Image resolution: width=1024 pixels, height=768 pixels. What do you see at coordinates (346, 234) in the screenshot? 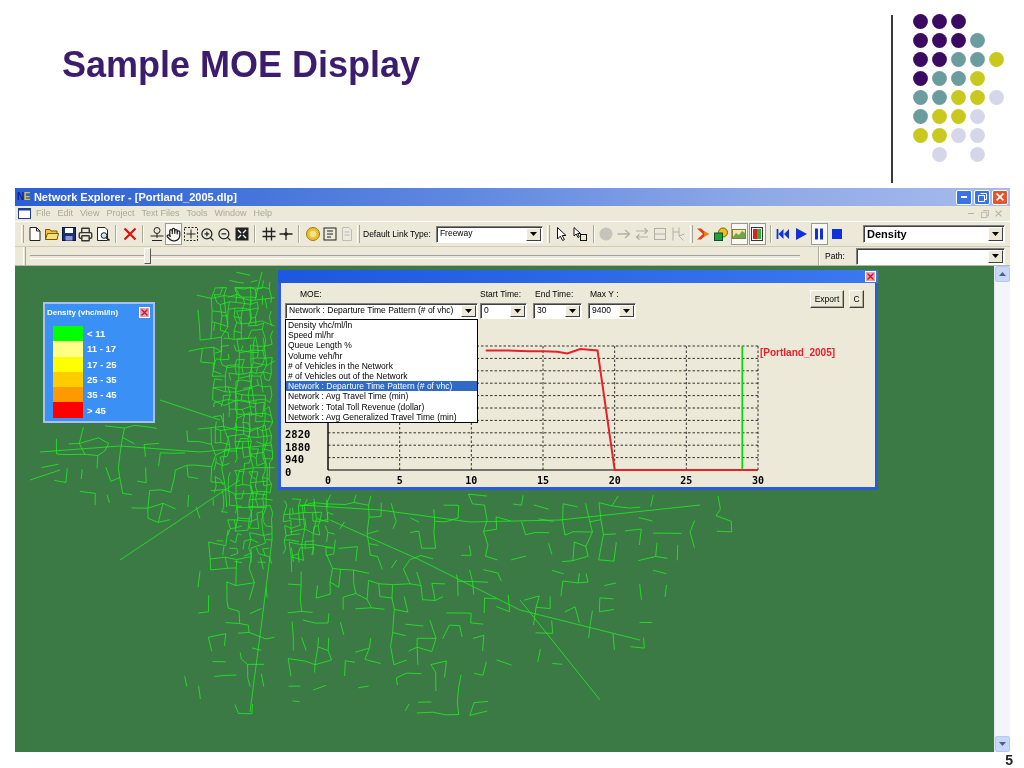
I see `document-icon` at bounding box center [346, 234].